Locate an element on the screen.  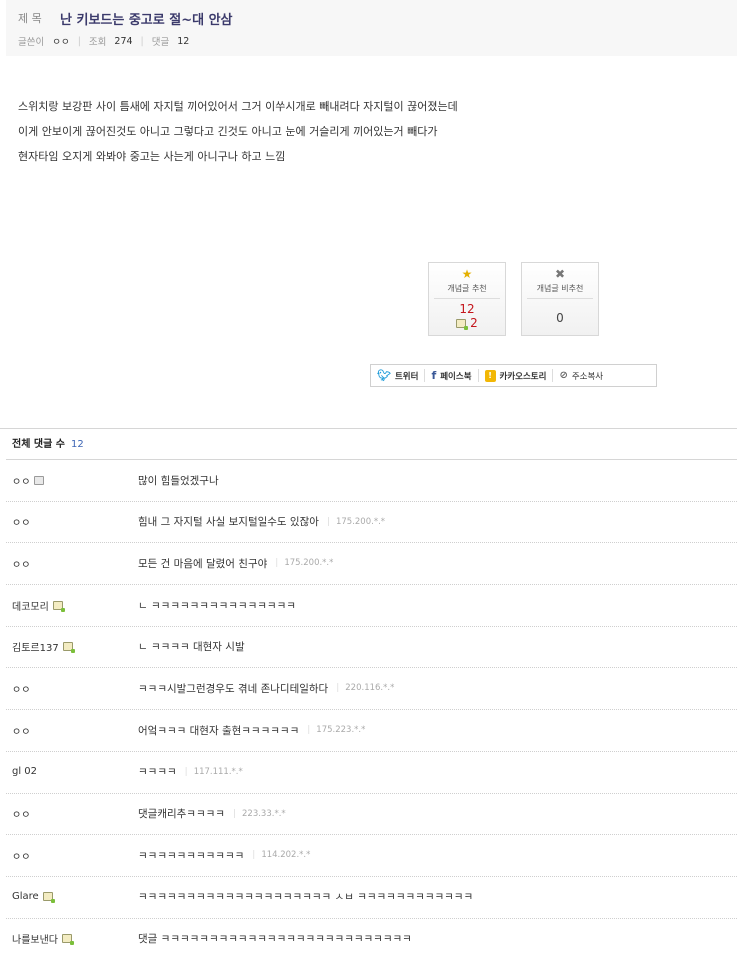
comment-nick-label: 김토르137 is located at coordinates (35, 649).